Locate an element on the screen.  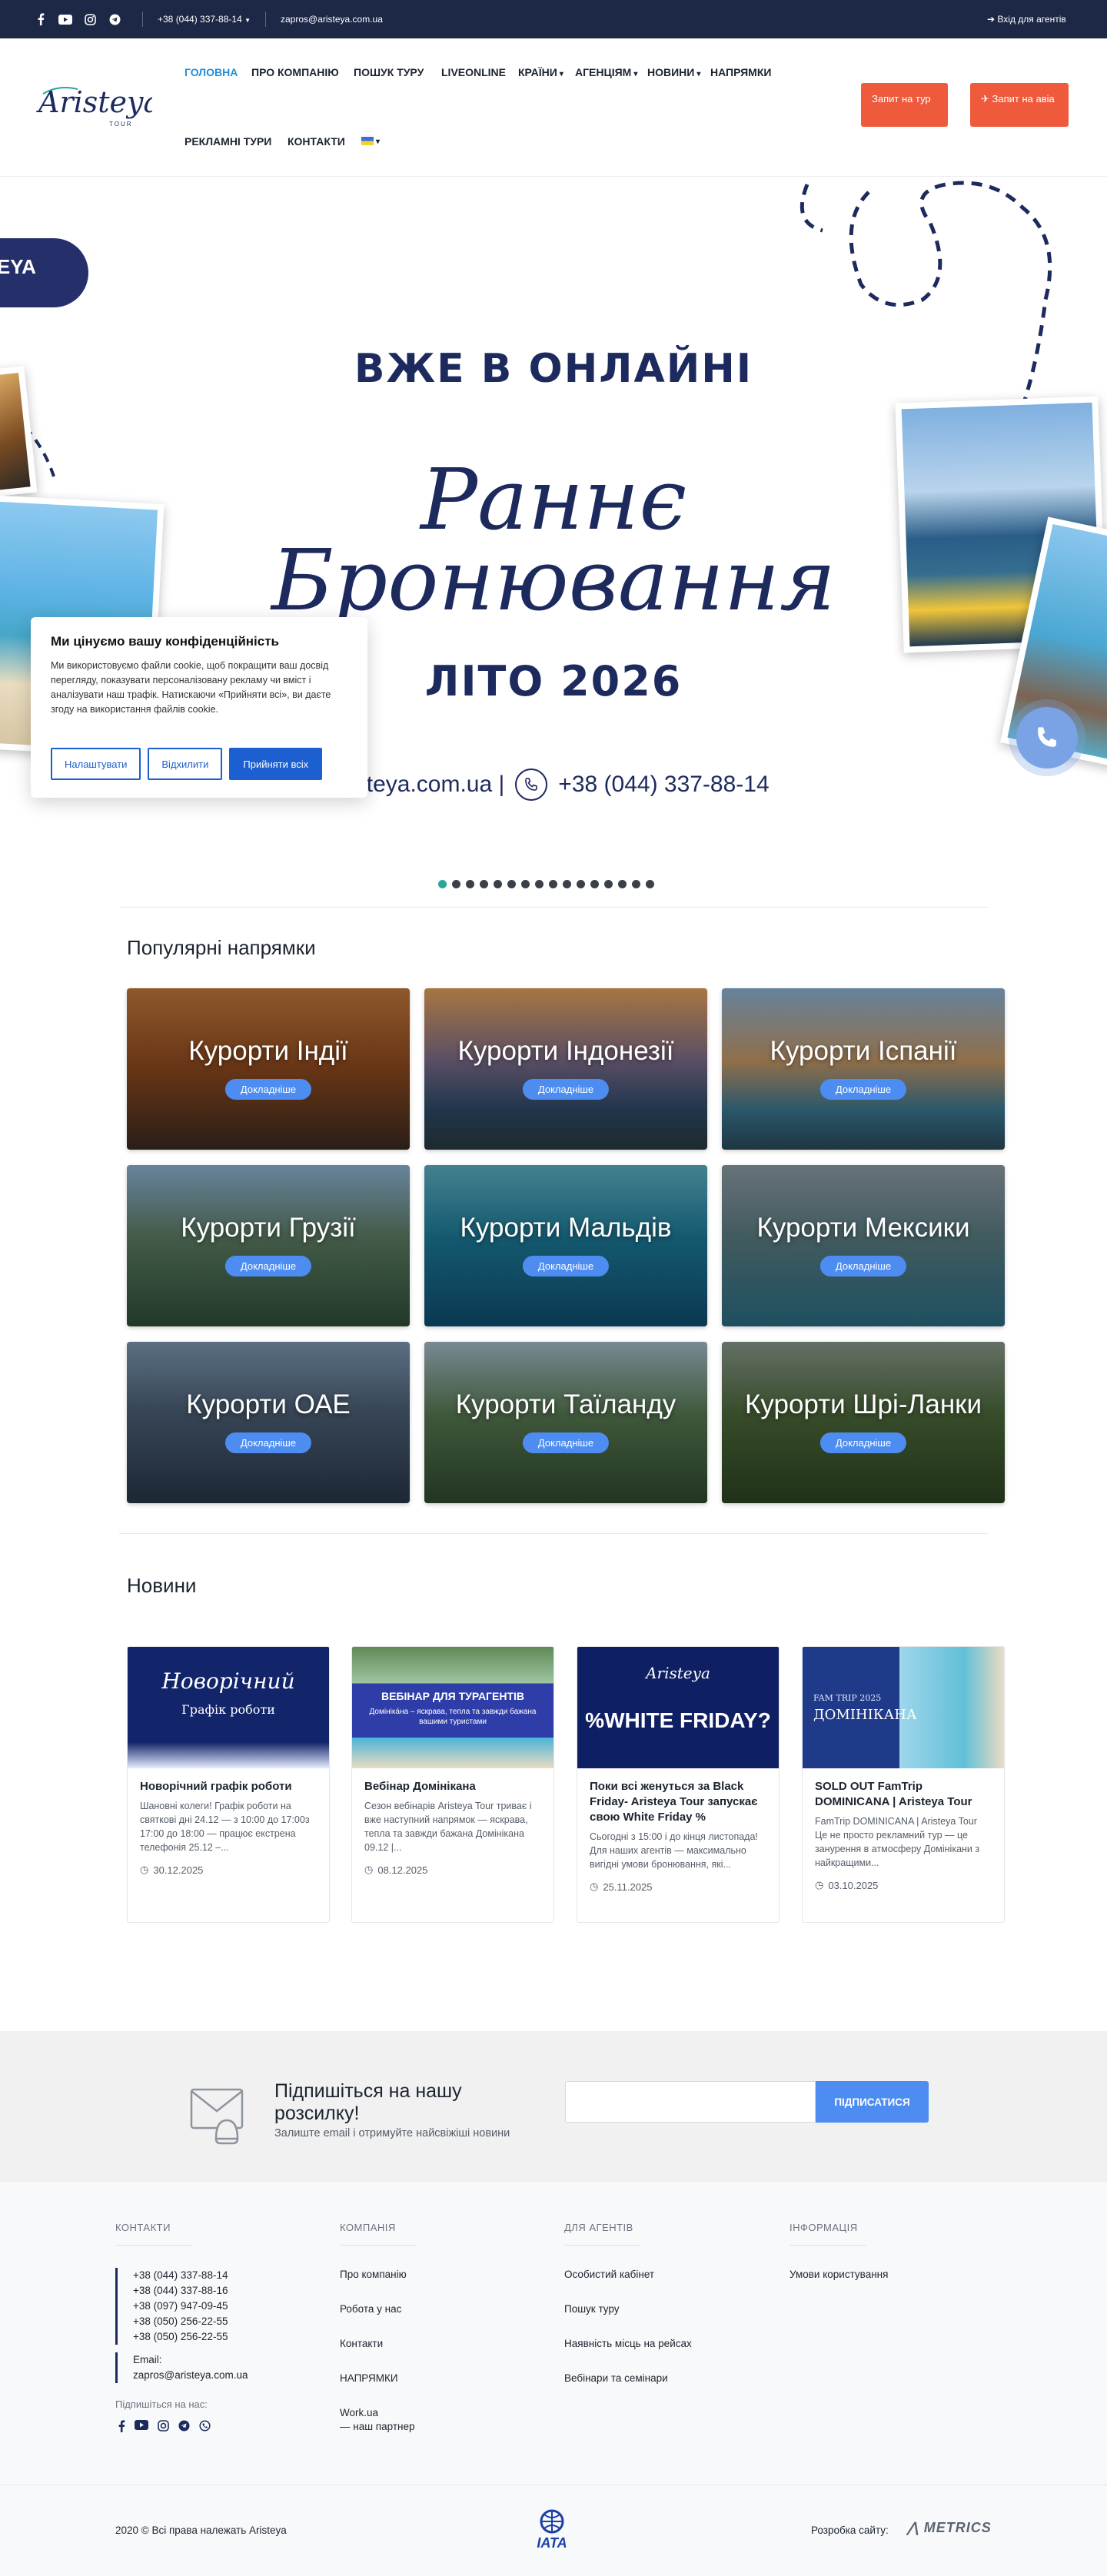
news-image-caption: Новорічний is located at coordinates (228, 1681).